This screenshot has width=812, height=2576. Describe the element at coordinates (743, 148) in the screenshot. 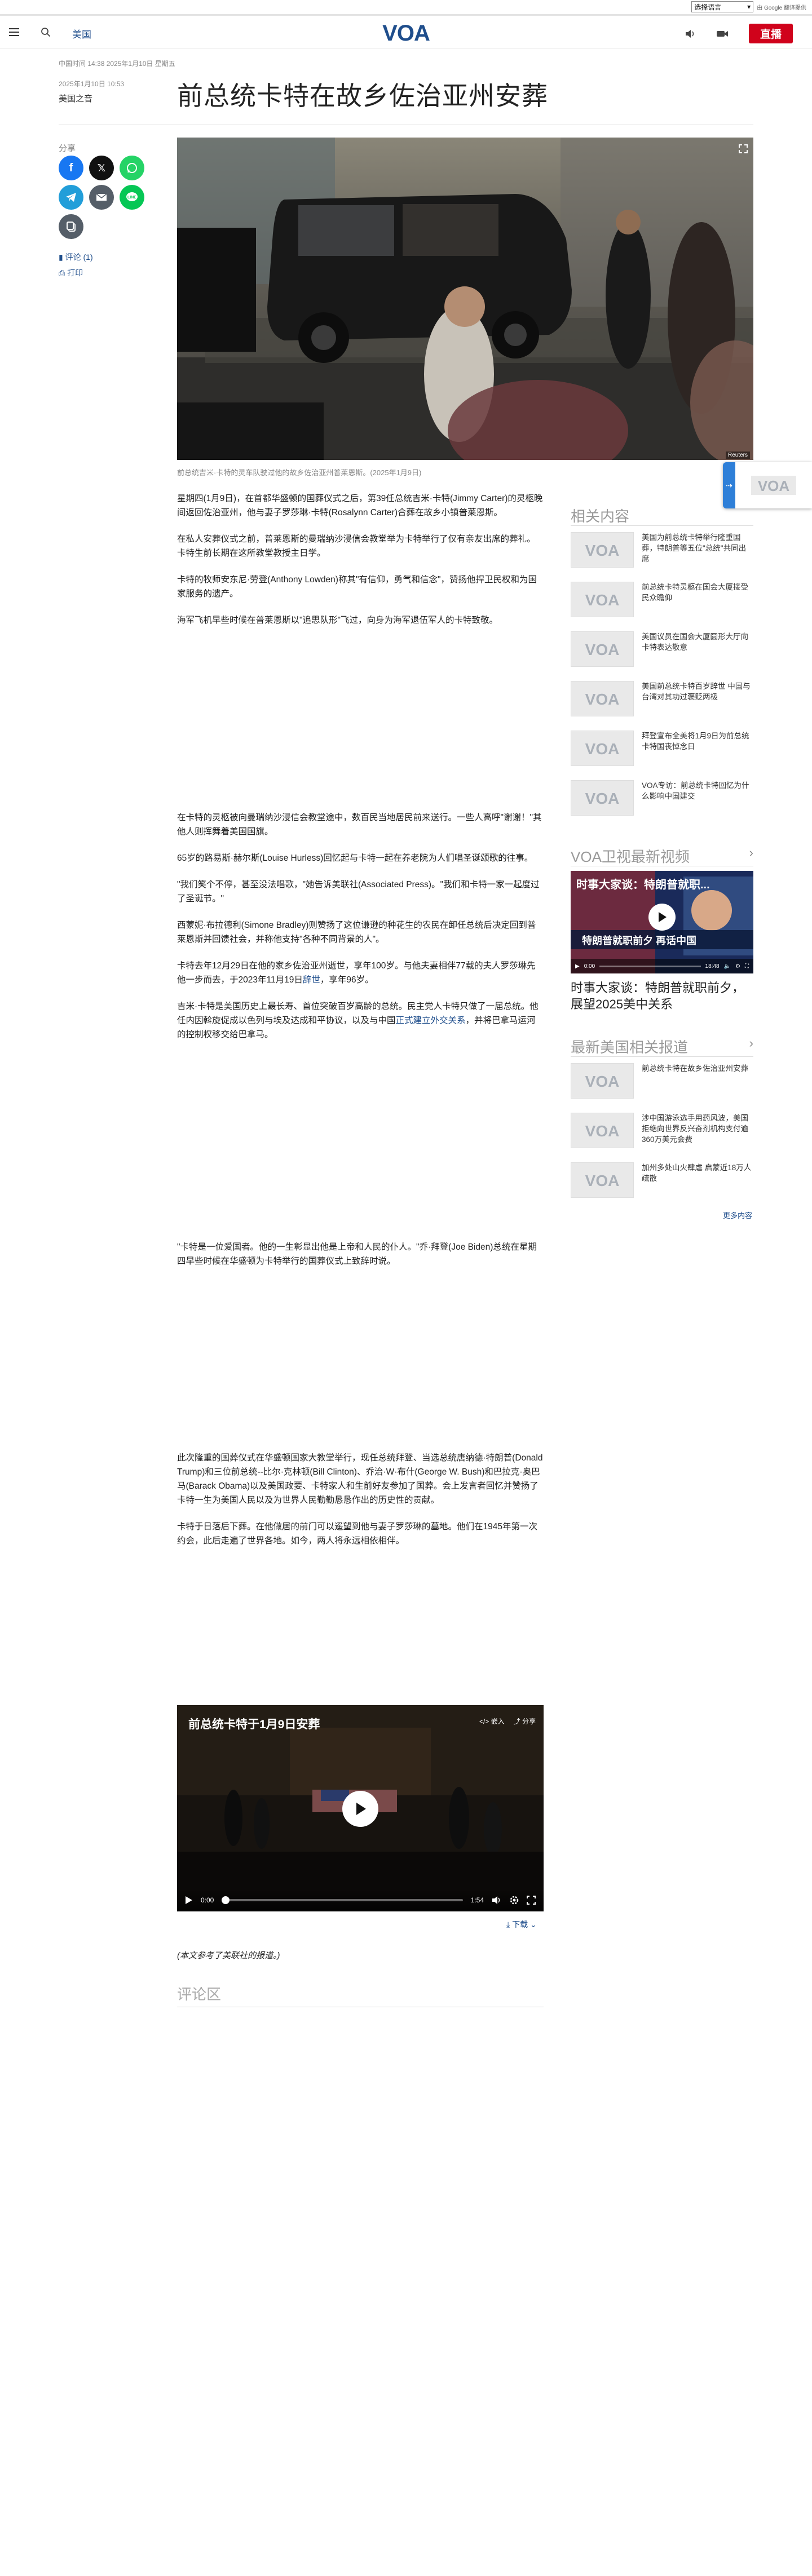

I see `expand-icon` at that location.